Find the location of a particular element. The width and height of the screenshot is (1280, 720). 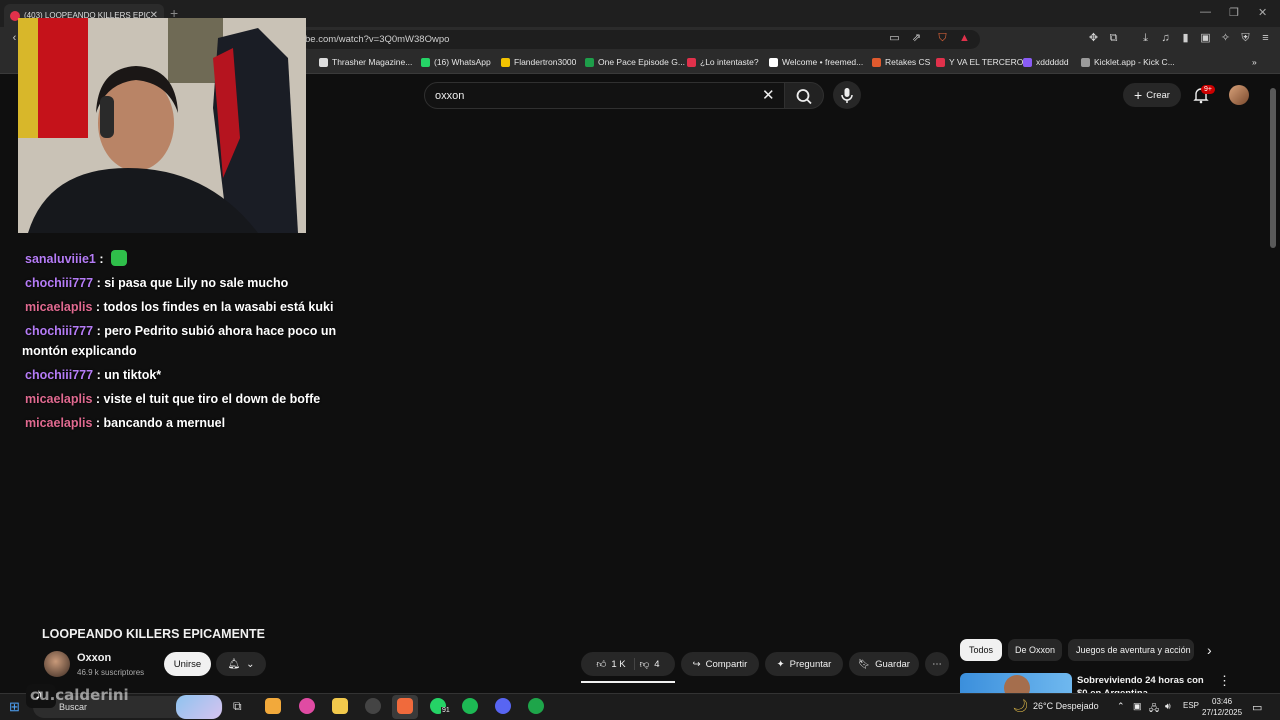

notification-center-icon: ▭ is located at coordinates (1257, 707).